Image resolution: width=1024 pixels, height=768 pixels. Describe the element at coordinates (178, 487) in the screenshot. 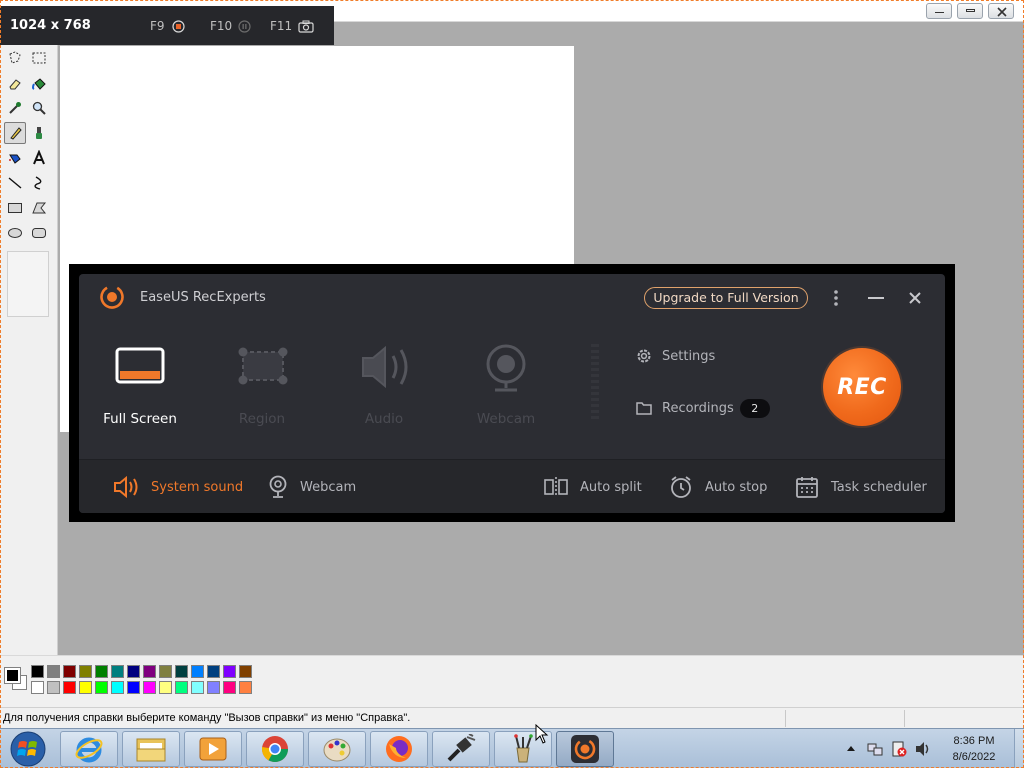

I see `system-sound-toggle: System sound` at that location.